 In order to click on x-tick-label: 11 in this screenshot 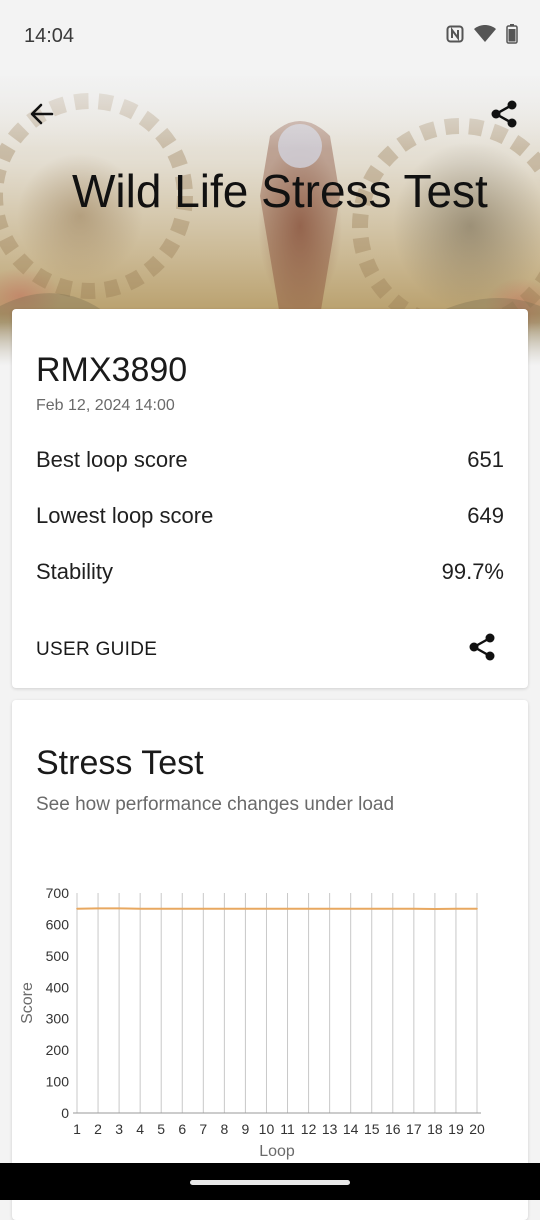, I will do `click(287, 1129)`.